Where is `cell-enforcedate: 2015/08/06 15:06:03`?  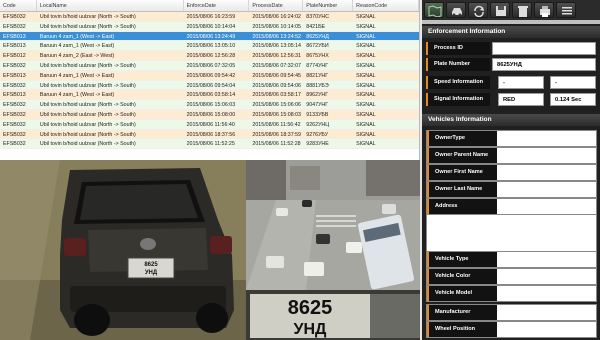 cell-enforcedate: 2015/08/06 15:06:03 is located at coordinates (211, 105).